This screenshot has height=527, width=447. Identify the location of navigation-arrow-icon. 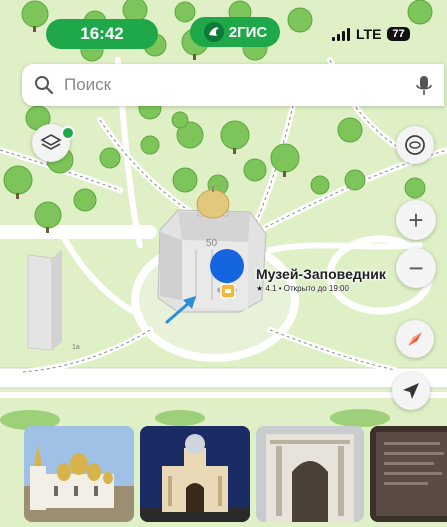
(415, 339).